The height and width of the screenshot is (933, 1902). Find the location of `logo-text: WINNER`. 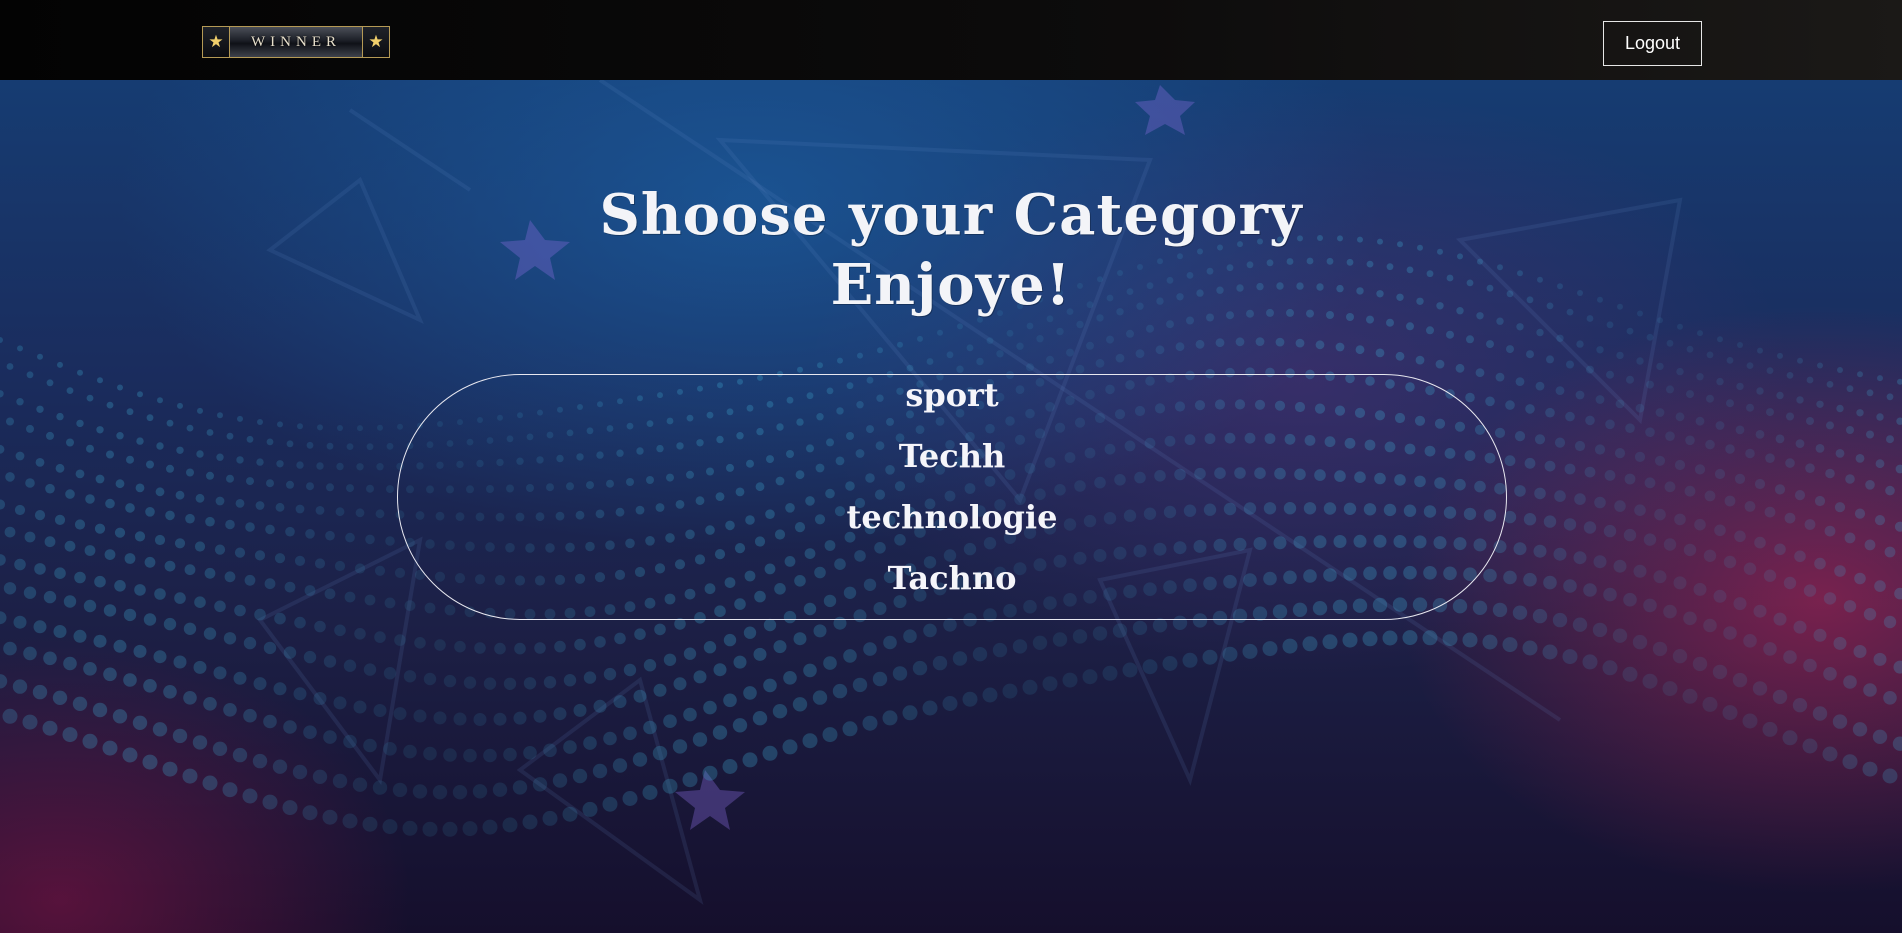

logo-text: WINNER is located at coordinates (296, 41).